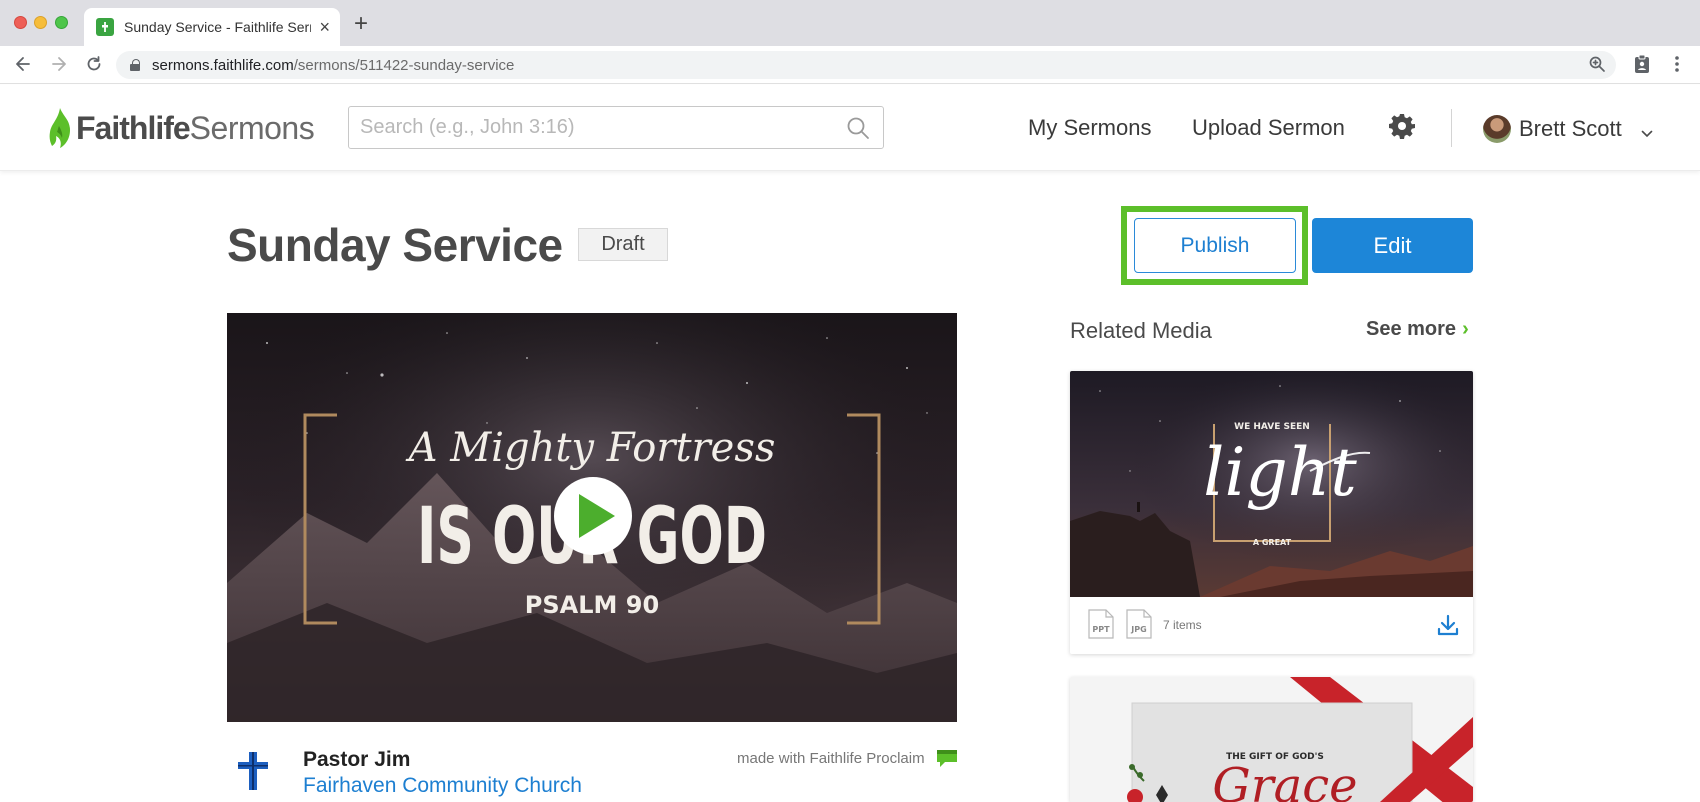  I want to click on download-icon, so click(1448, 627).